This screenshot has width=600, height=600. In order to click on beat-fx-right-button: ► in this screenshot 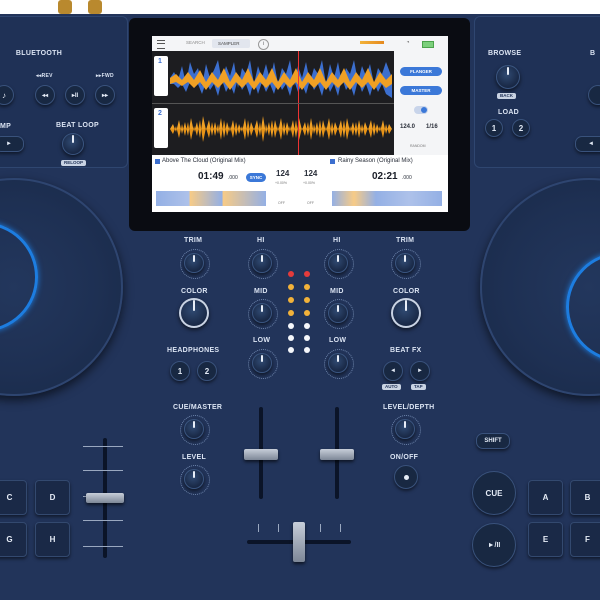, I will do `click(420, 371)`.